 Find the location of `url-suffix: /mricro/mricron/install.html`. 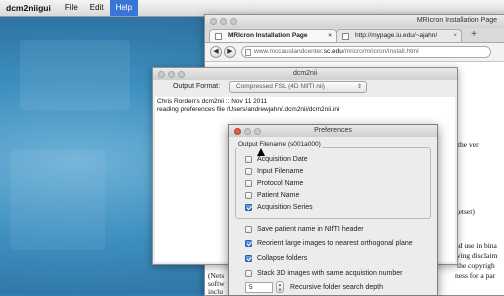

url-suffix: /mricro/mricron/install.html is located at coordinates (380, 51).